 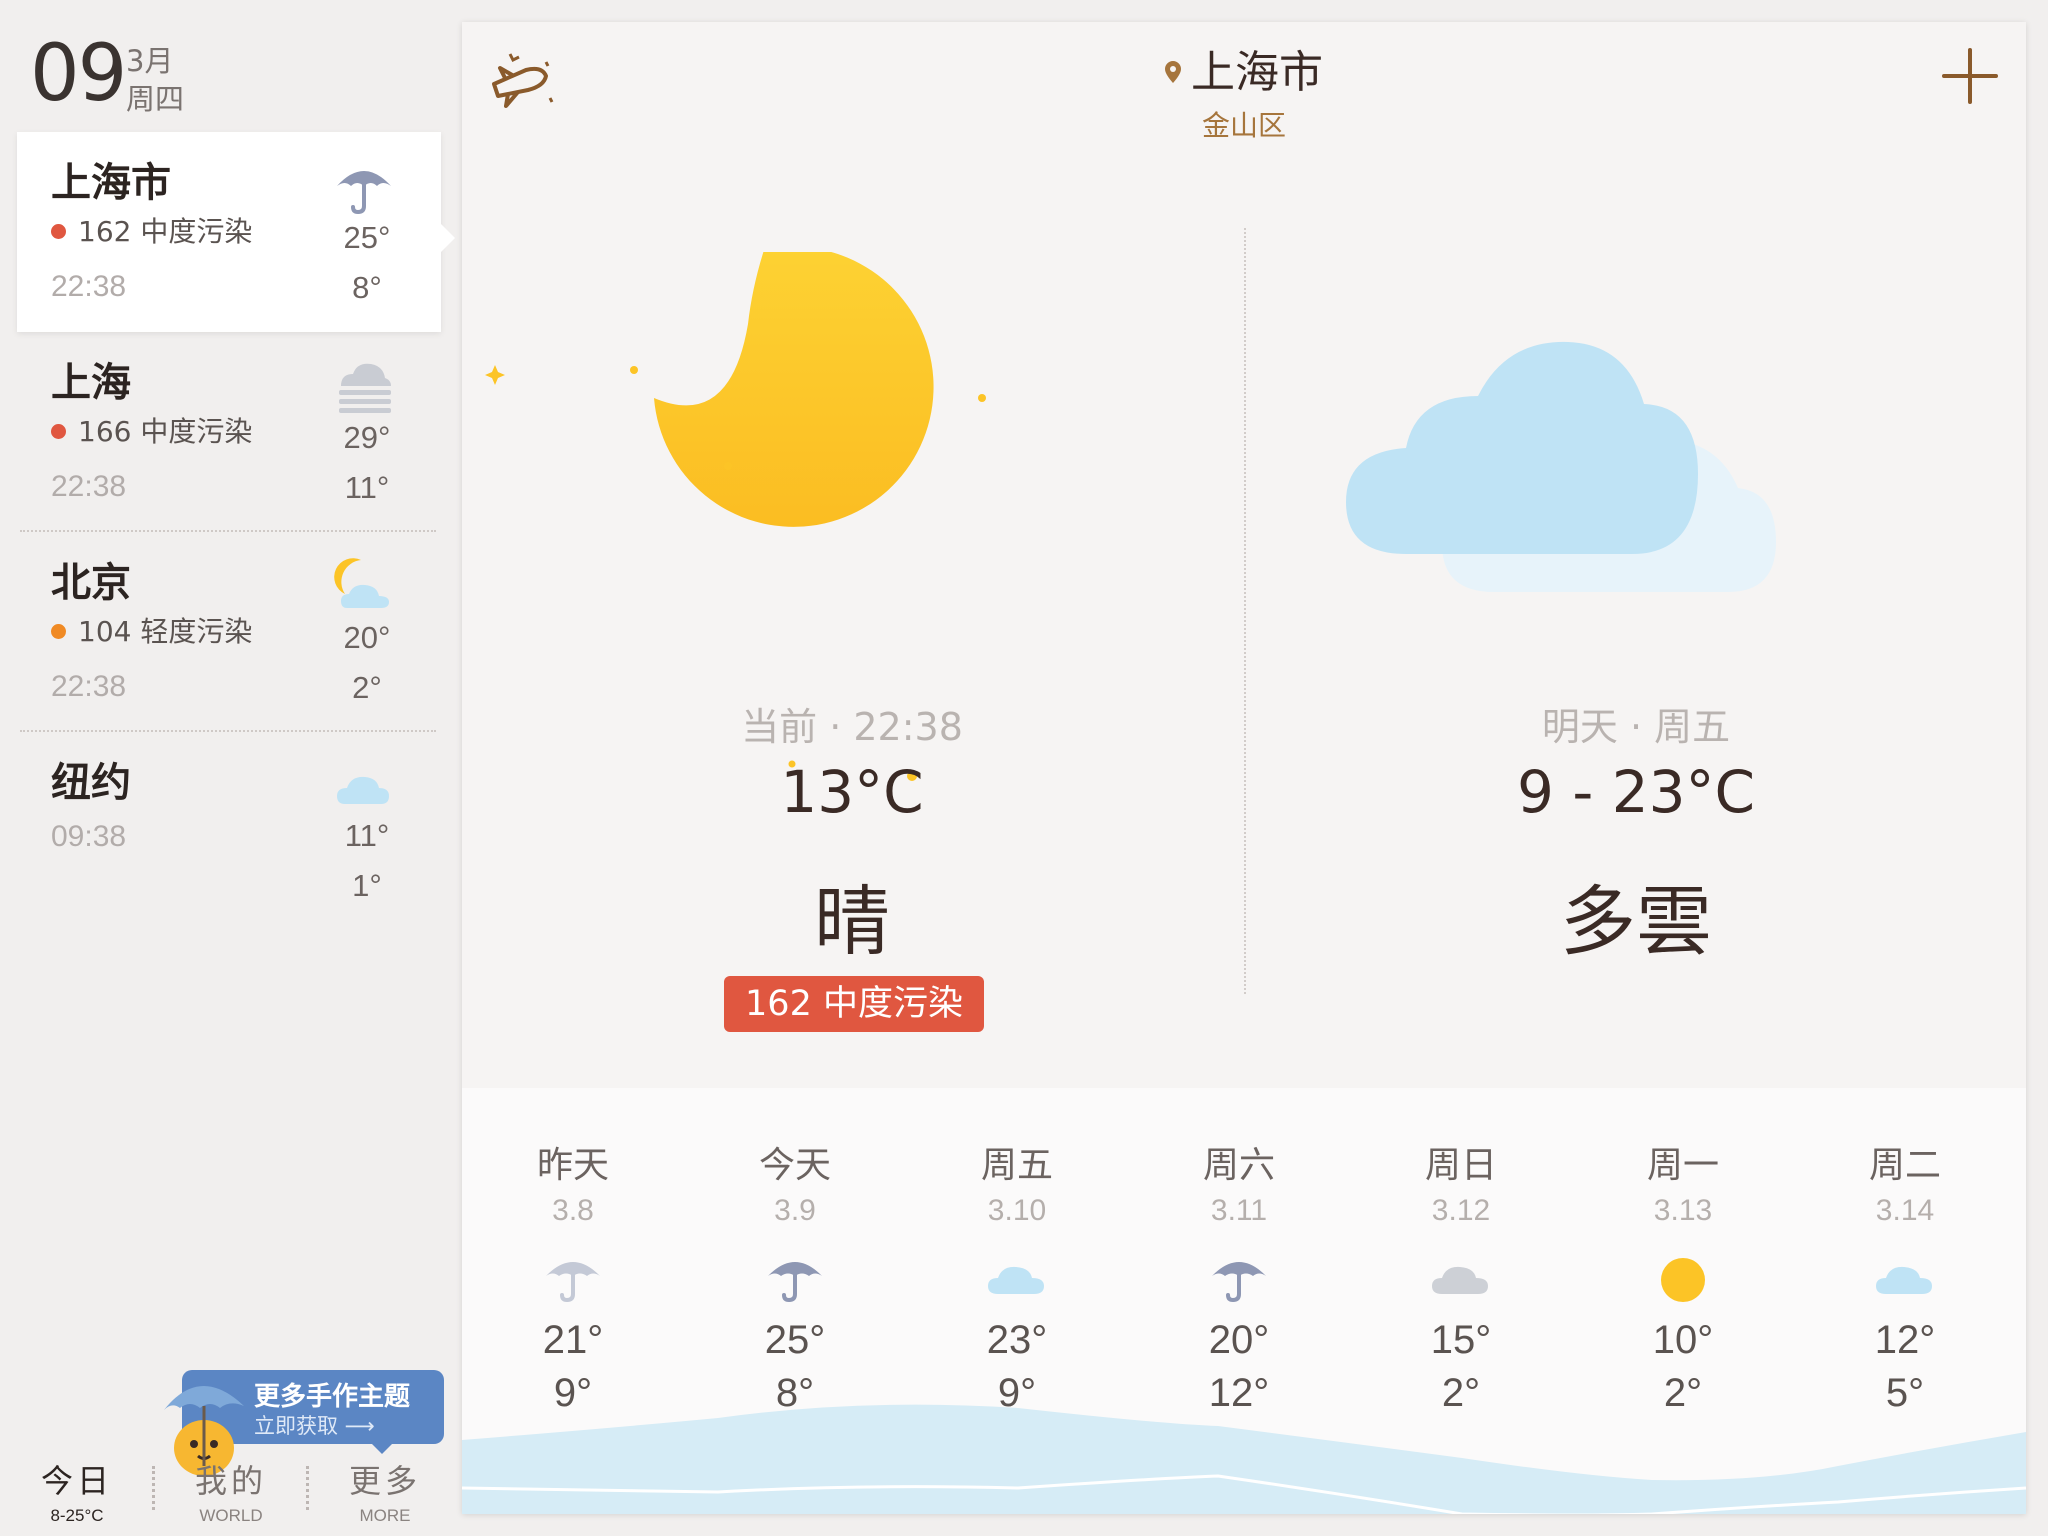 I want to click on fog-icon, so click(x=365, y=388).